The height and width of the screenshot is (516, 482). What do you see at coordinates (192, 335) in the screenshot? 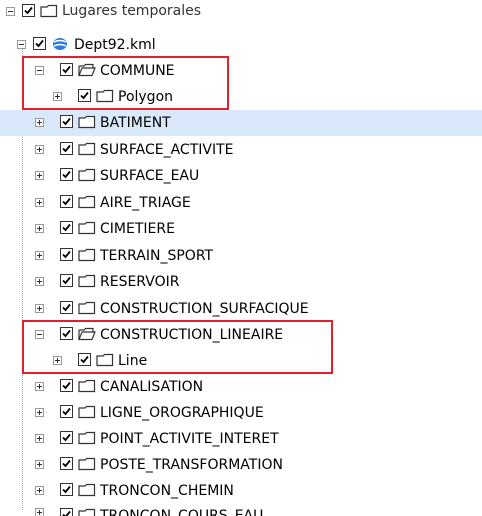
I see `tree-label-construction-lineaire: CONSTRUCTION_LINEAIRE` at bounding box center [192, 335].